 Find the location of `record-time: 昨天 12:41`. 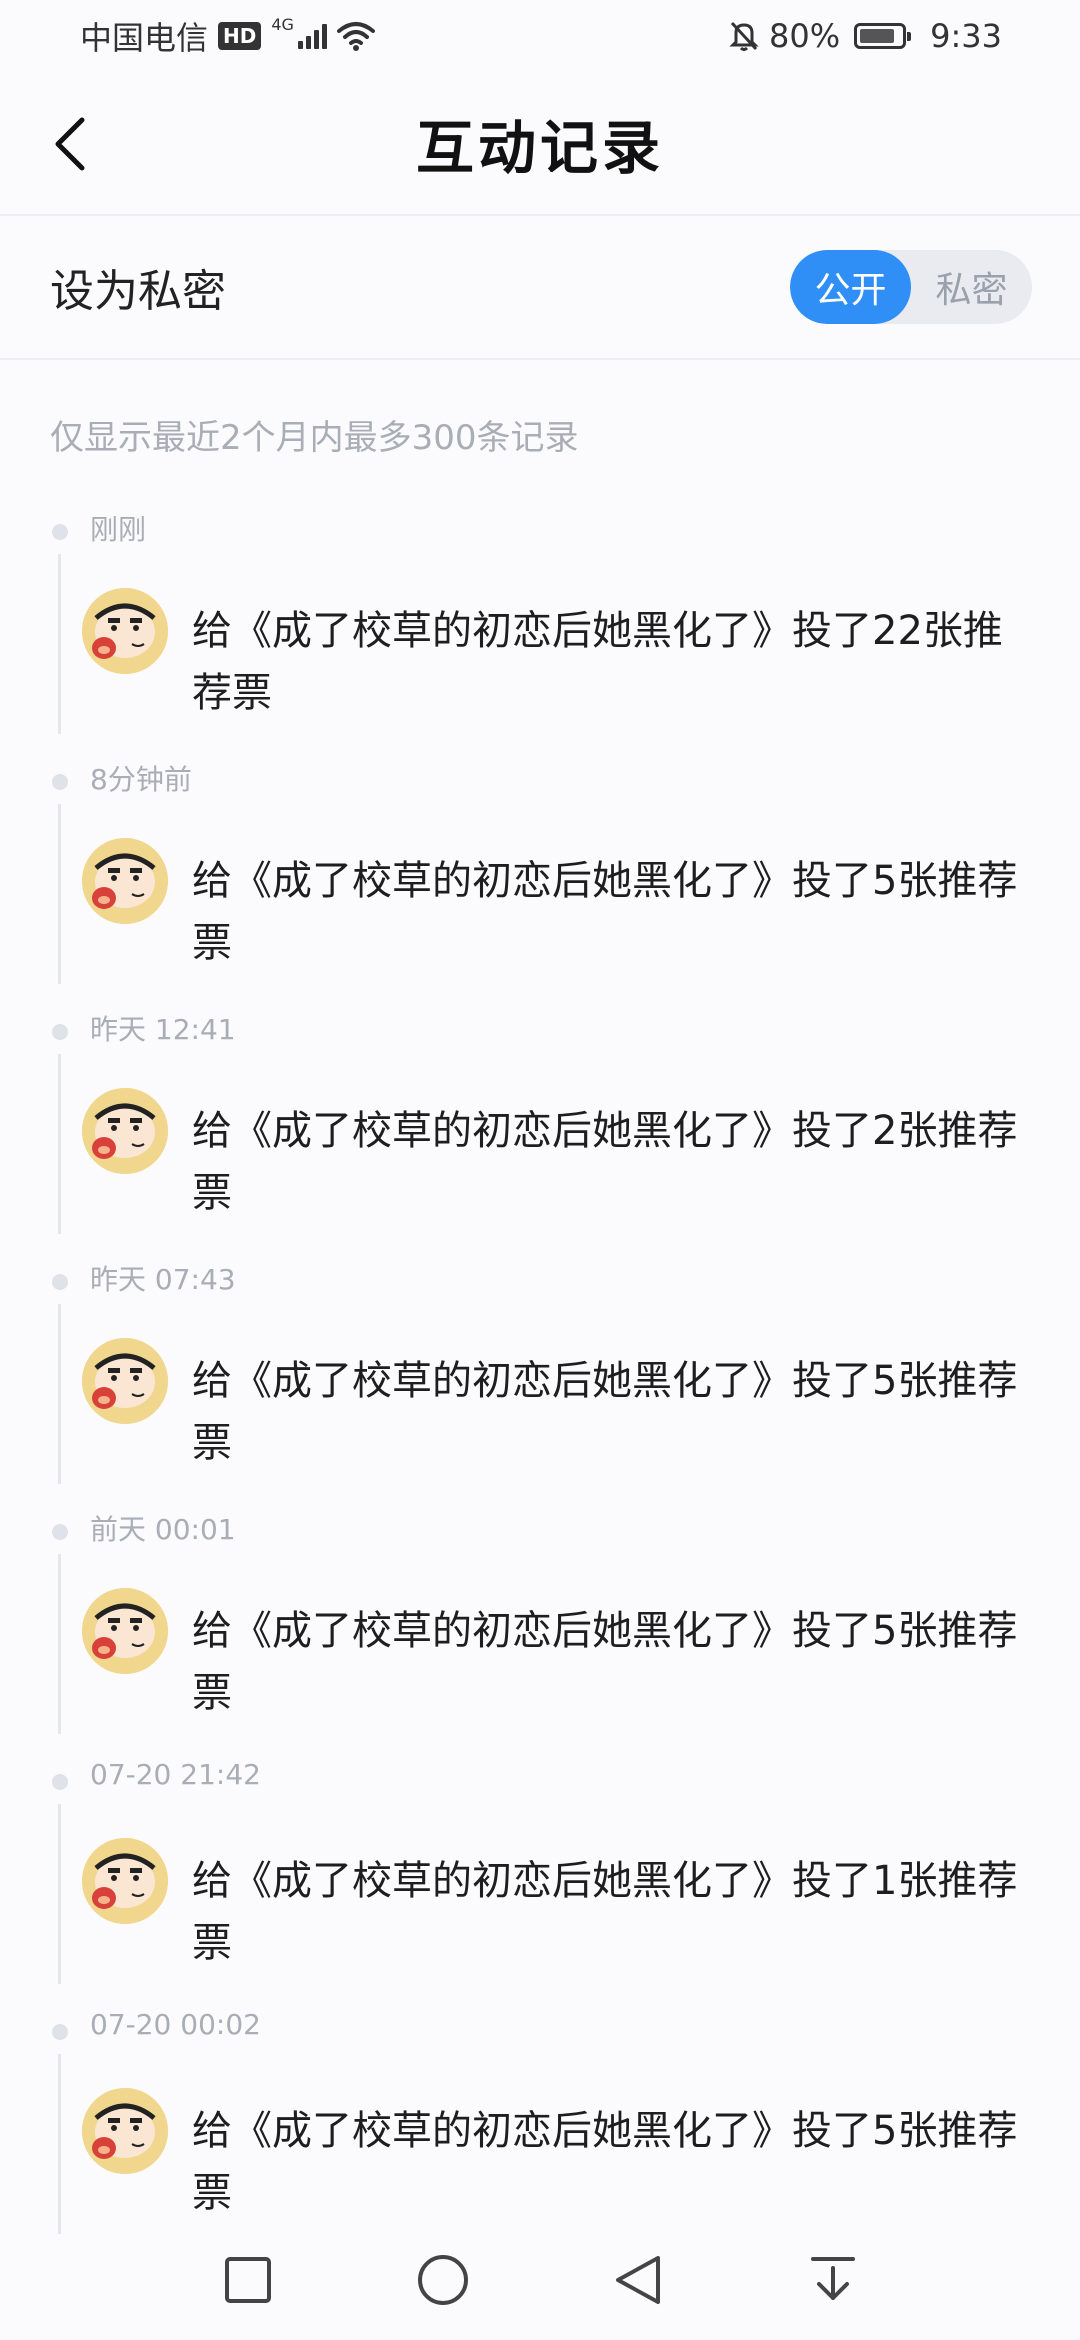

record-time: 昨天 12:41 is located at coordinates (163, 1029).